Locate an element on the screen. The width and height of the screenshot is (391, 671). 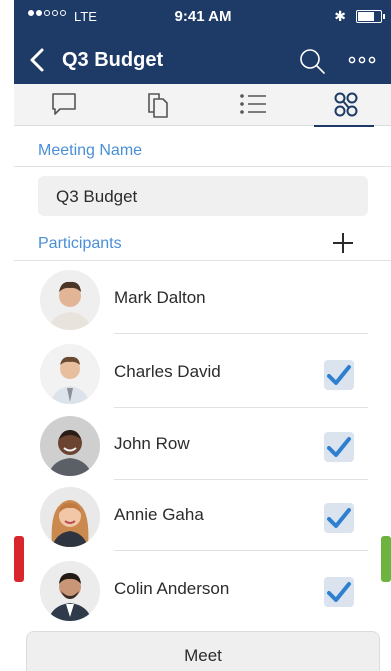
chat-icon is located at coordinates (64, 104).